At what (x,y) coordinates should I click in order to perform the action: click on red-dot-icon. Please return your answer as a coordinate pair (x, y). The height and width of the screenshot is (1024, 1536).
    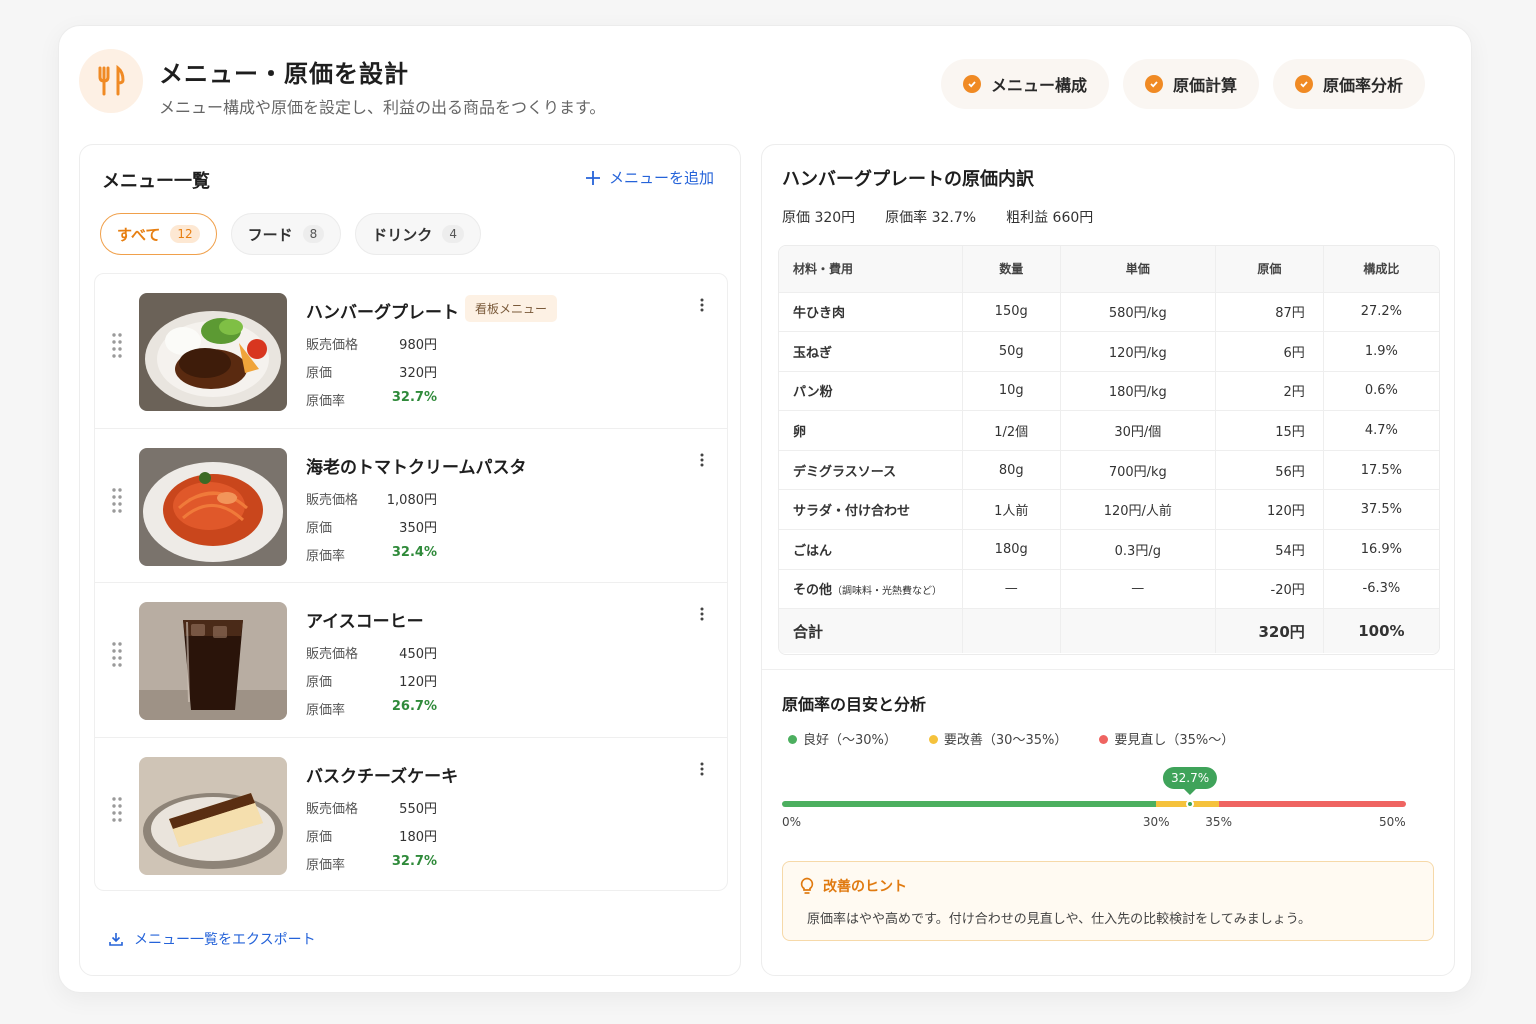
    Looking at the image, I should click on (1104, 739).